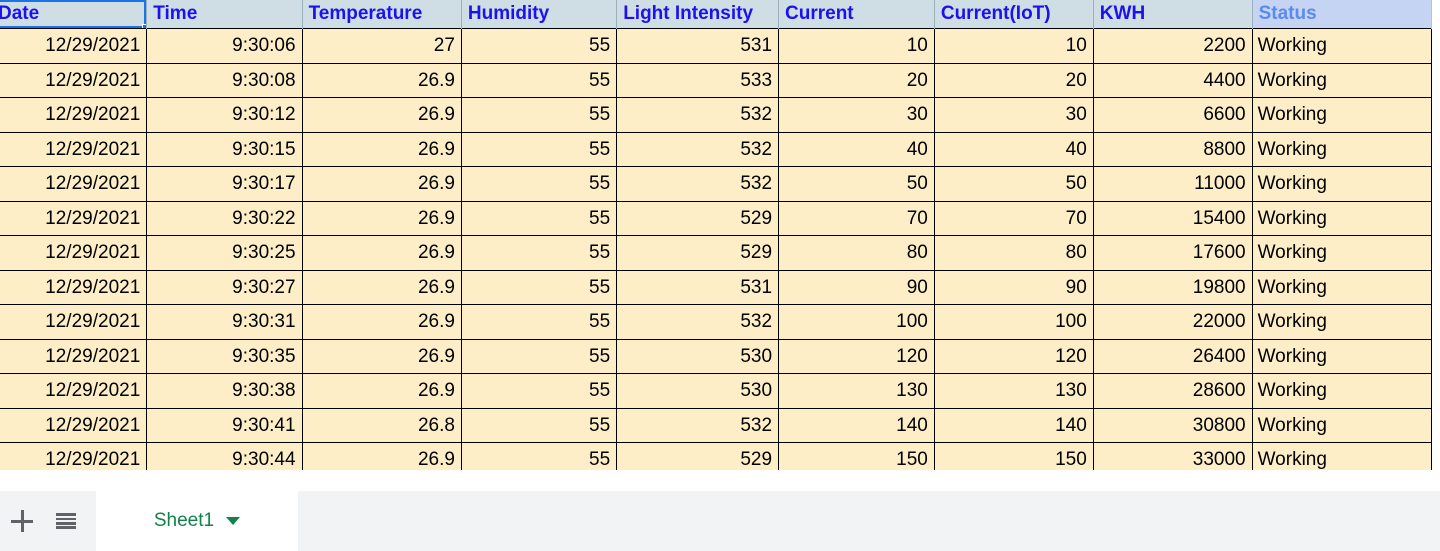 The width and height of the screenshot is (1440, 551). Describe the element at coordinates (197, 521) in the screenshot. I see `sheet-tab-sheet1: Sheet1` at that location.